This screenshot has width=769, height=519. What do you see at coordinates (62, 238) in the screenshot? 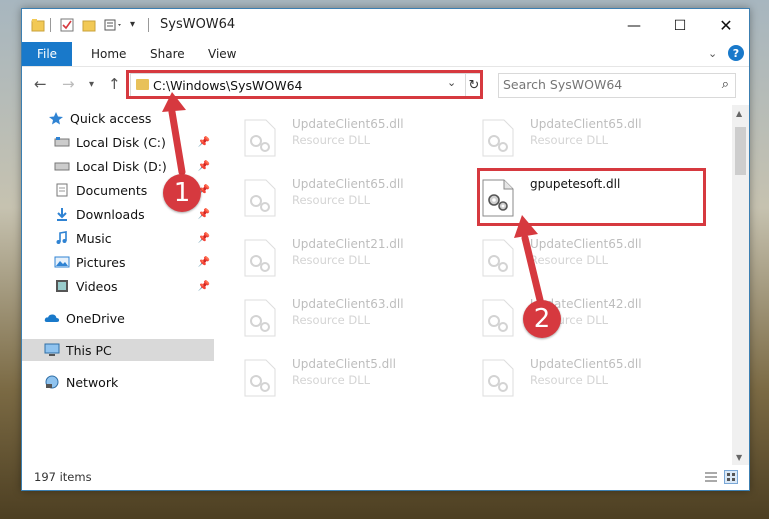
I see `music-icon` at bounding box center [62, 238].